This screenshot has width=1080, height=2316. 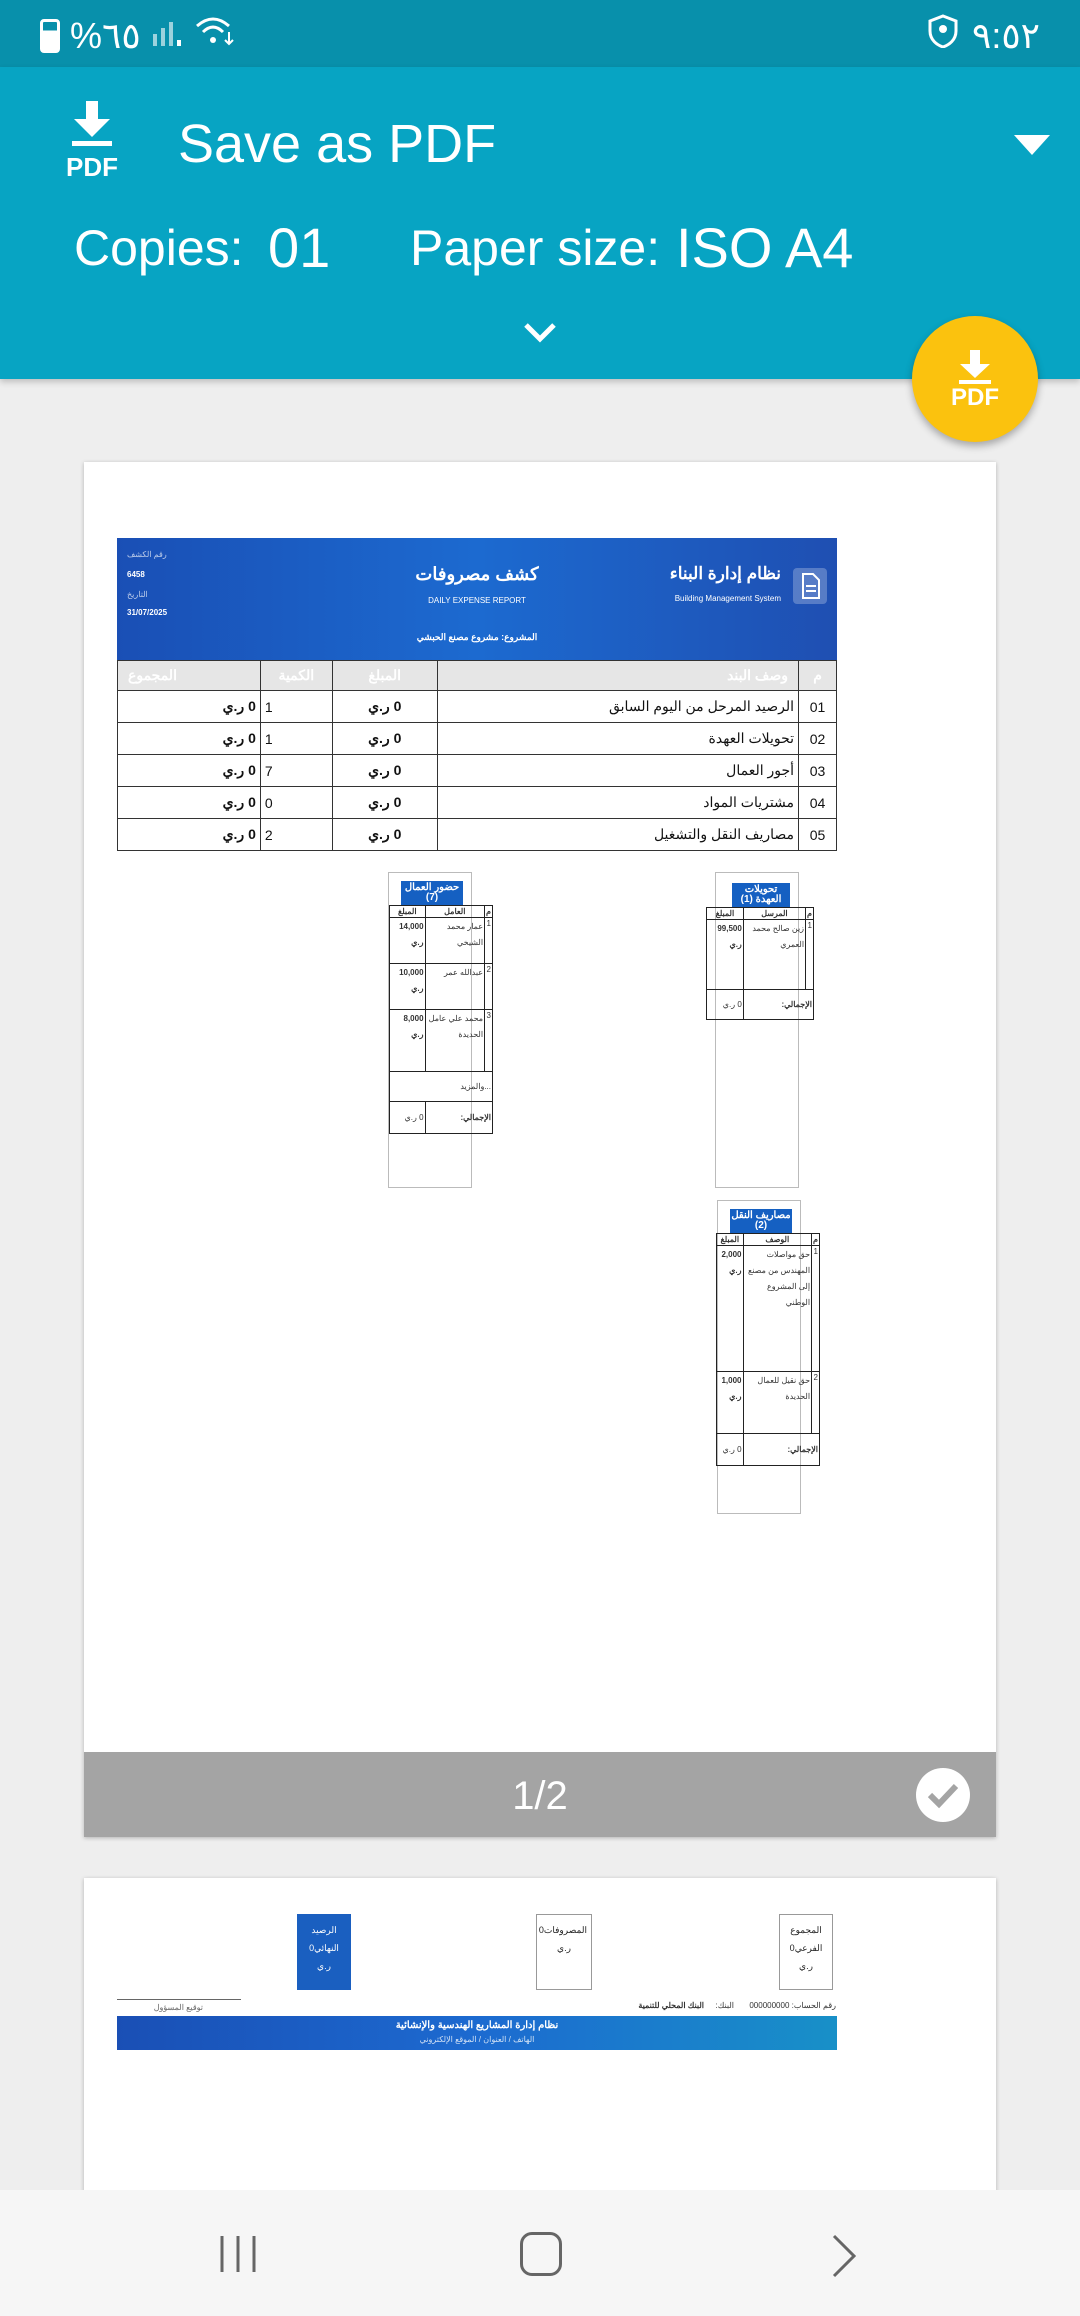 What do you see at coordinates (535, 248) in the screenshot?
I see `paper-size-label: Paper size:` at bounding box center [535, 248].